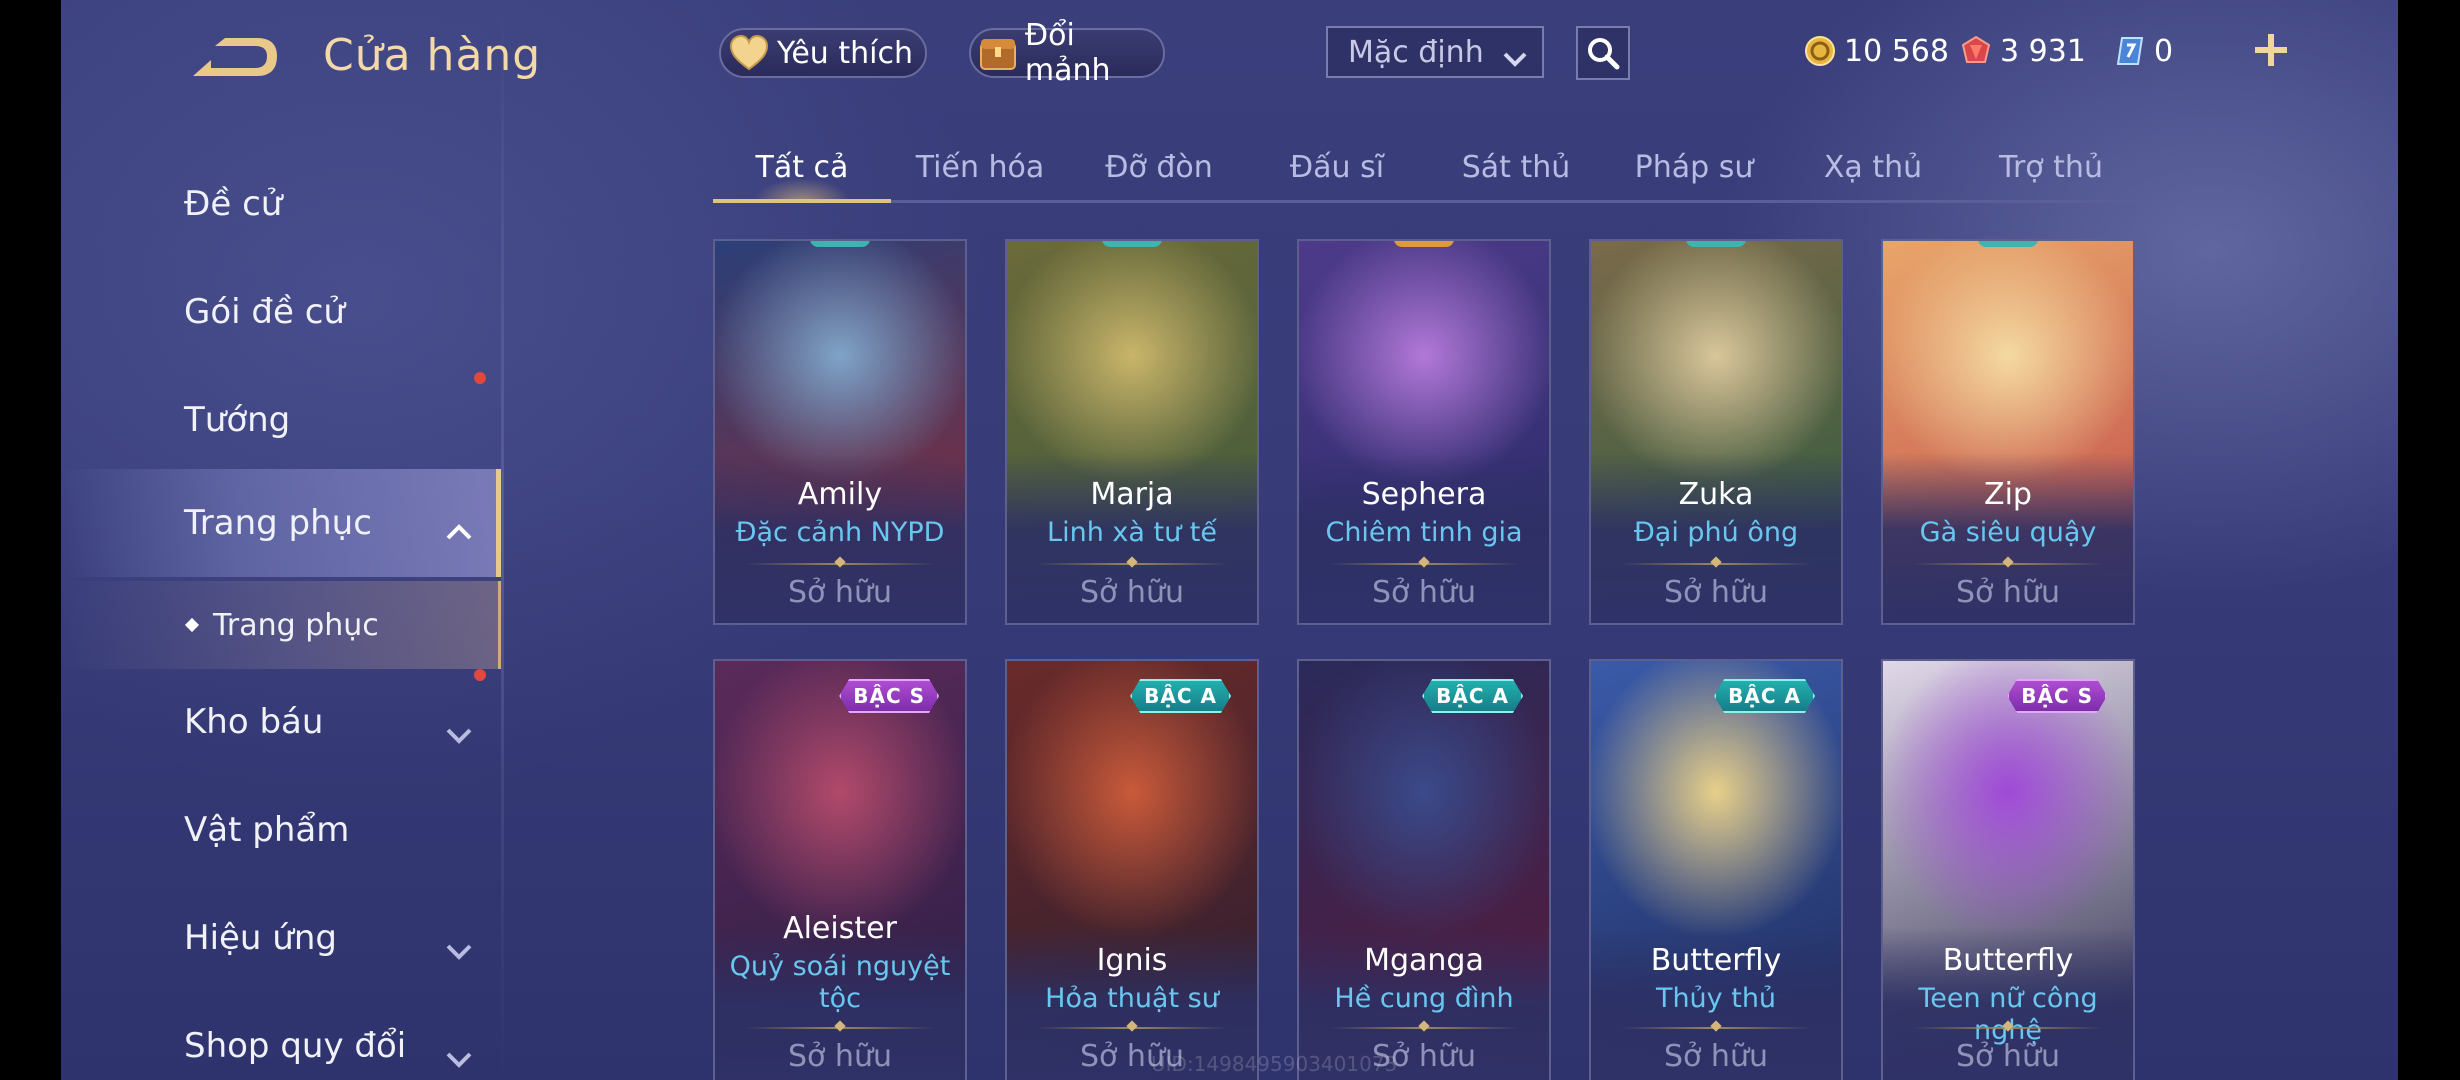 This screenshot has height=1080, width=2460. Describe the element at coordinates (2008, 432) in the screenshot. I see `skin-card: Zip Gà siêu quậy Sở hữu` at that location.